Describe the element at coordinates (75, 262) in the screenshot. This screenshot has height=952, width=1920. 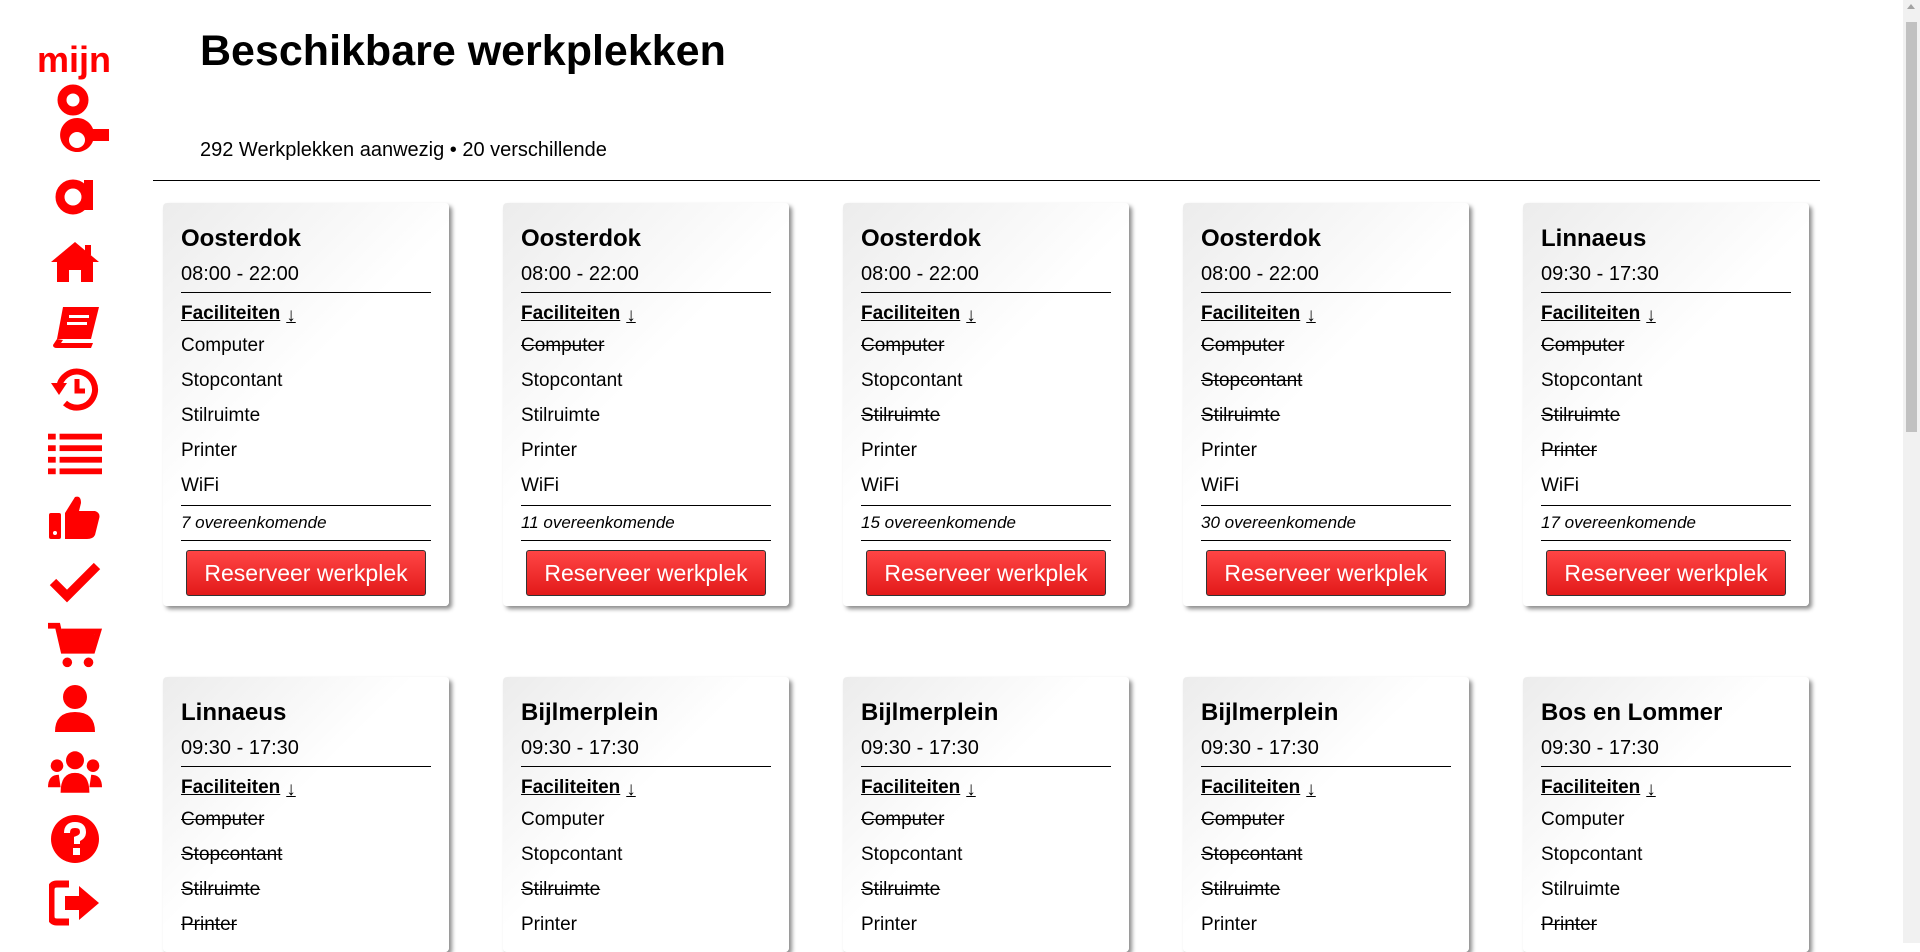
I see `home-icon` at that location.